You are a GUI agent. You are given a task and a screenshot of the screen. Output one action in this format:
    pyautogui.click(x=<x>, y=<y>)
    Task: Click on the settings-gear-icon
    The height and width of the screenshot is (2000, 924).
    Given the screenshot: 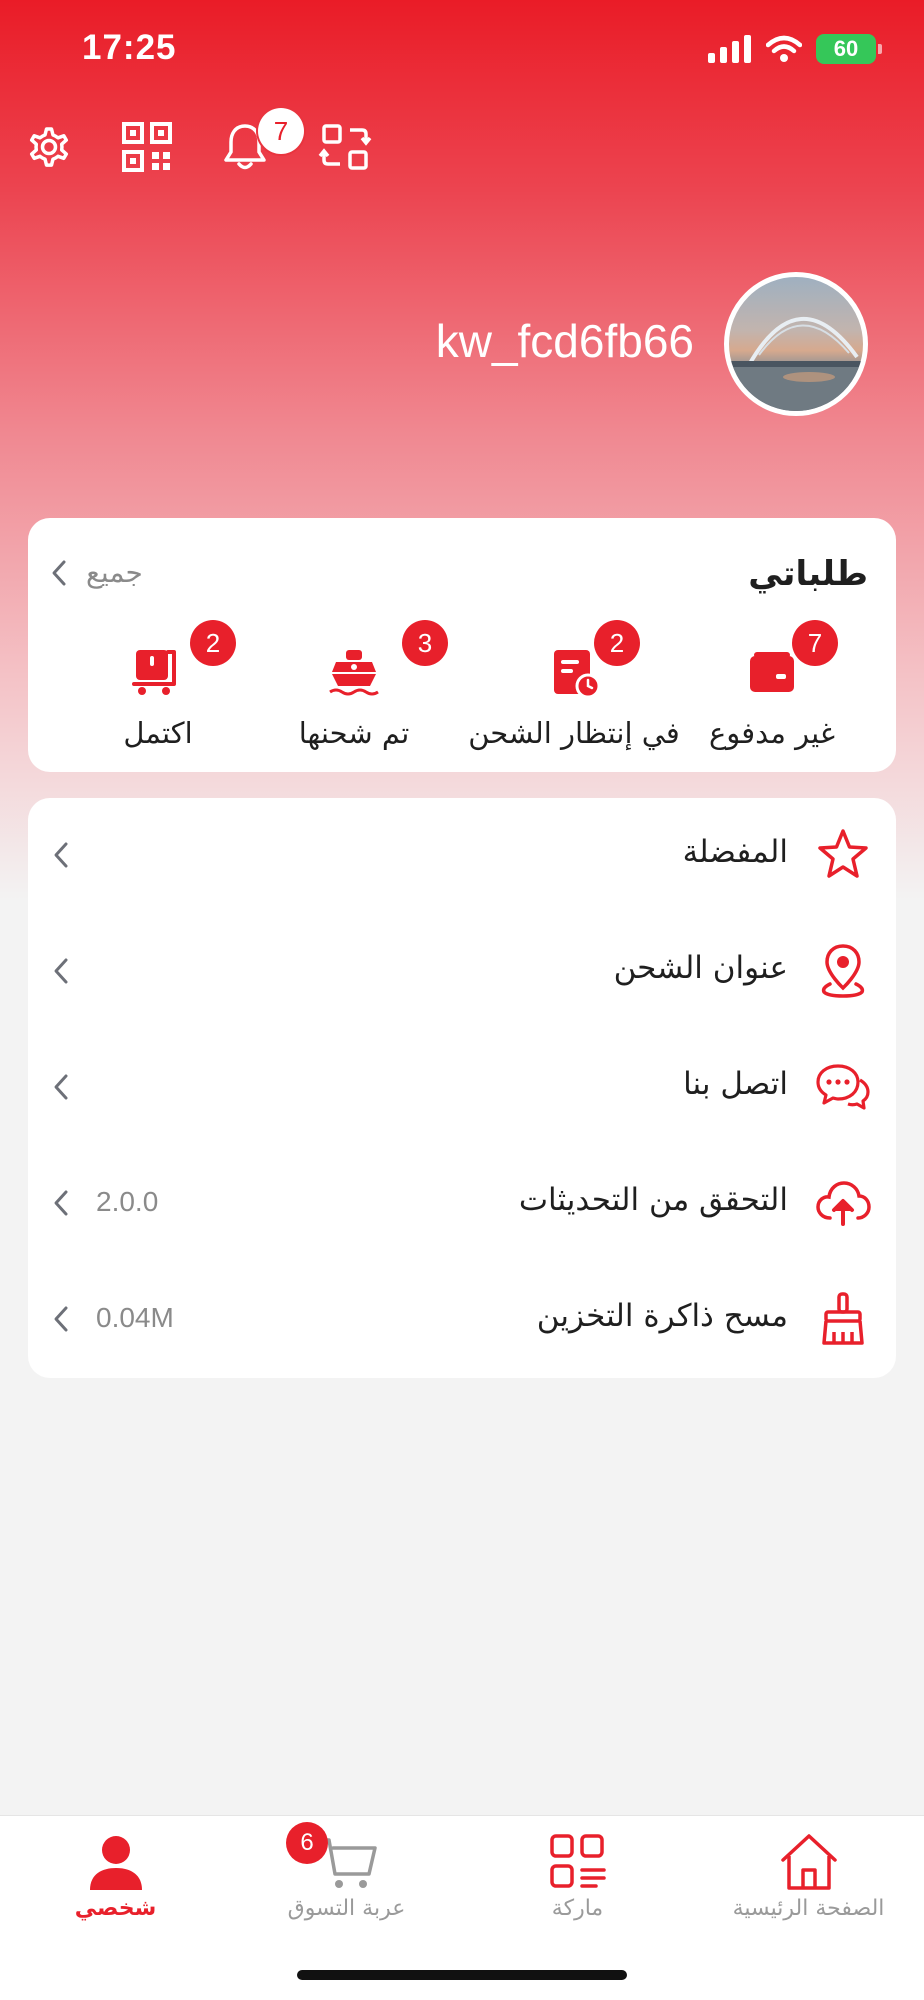 What is the action you would take?
    pyautogui.click(x=49, y=147)
    